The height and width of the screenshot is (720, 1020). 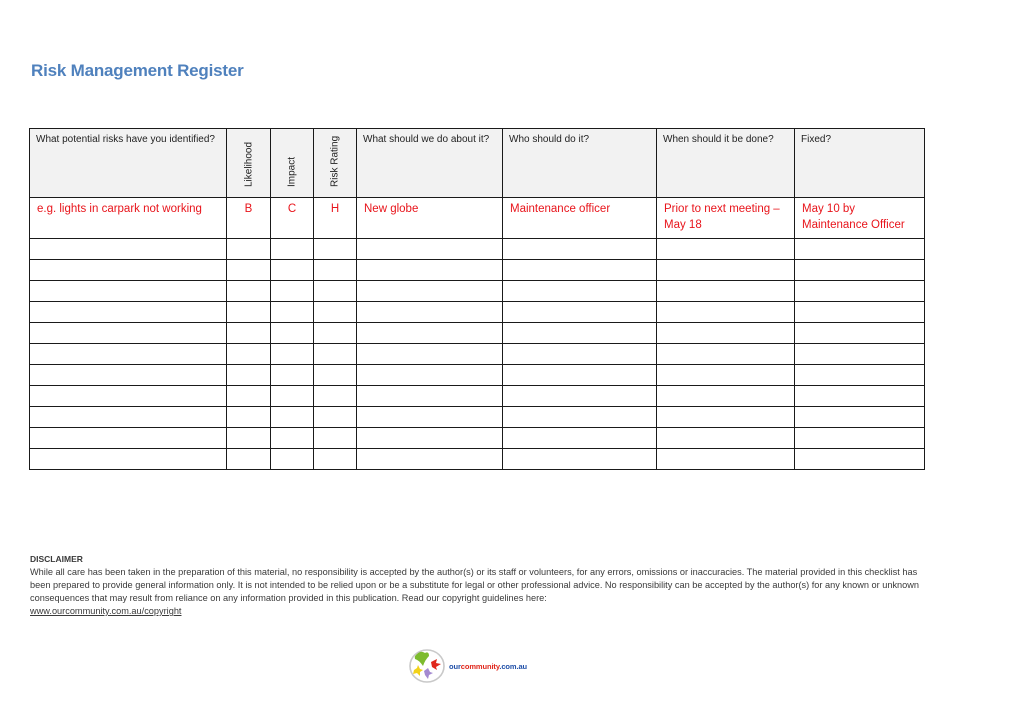 I want to click on example-risk: e.g. lights in carpark not working, so click(x=128, y=218).